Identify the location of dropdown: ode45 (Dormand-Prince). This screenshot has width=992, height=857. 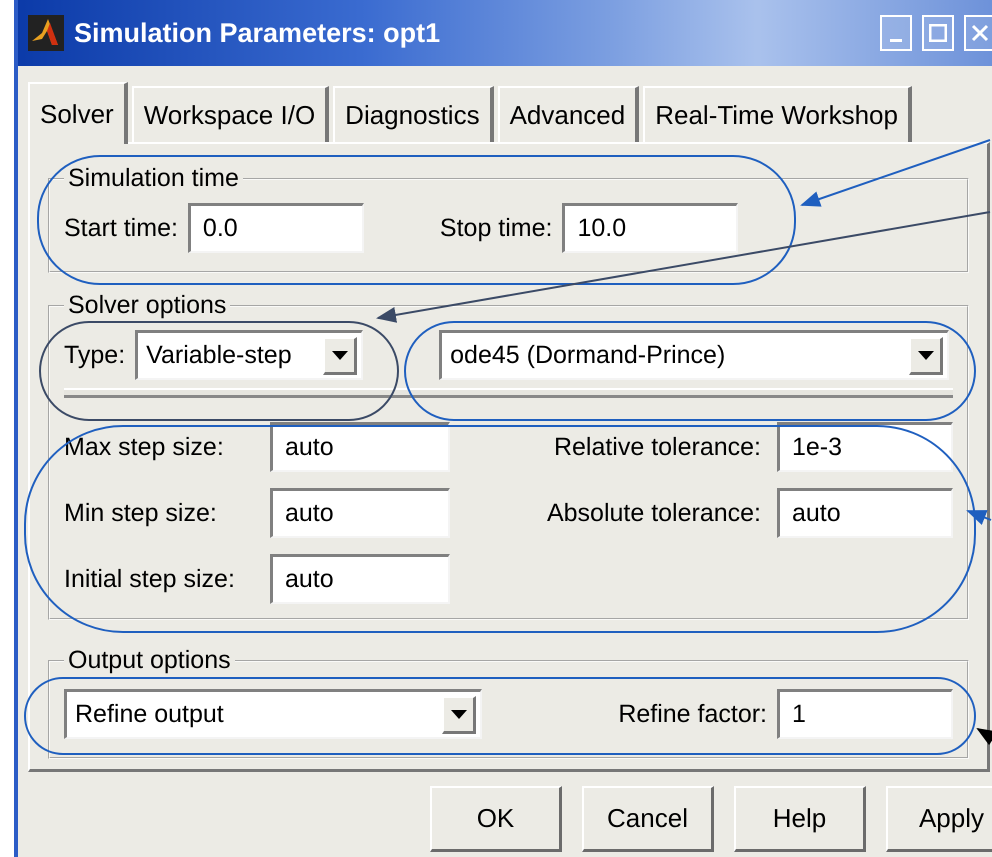
(694, 355).